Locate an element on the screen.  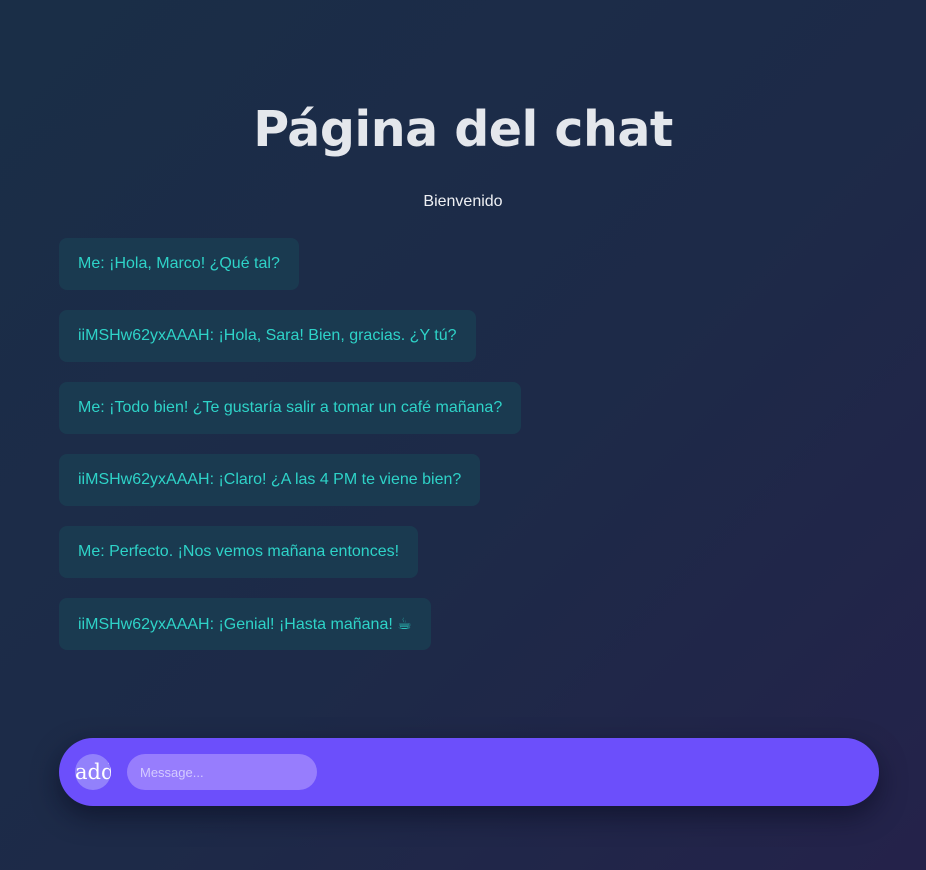
message-input is located at coordinates (222, 772).